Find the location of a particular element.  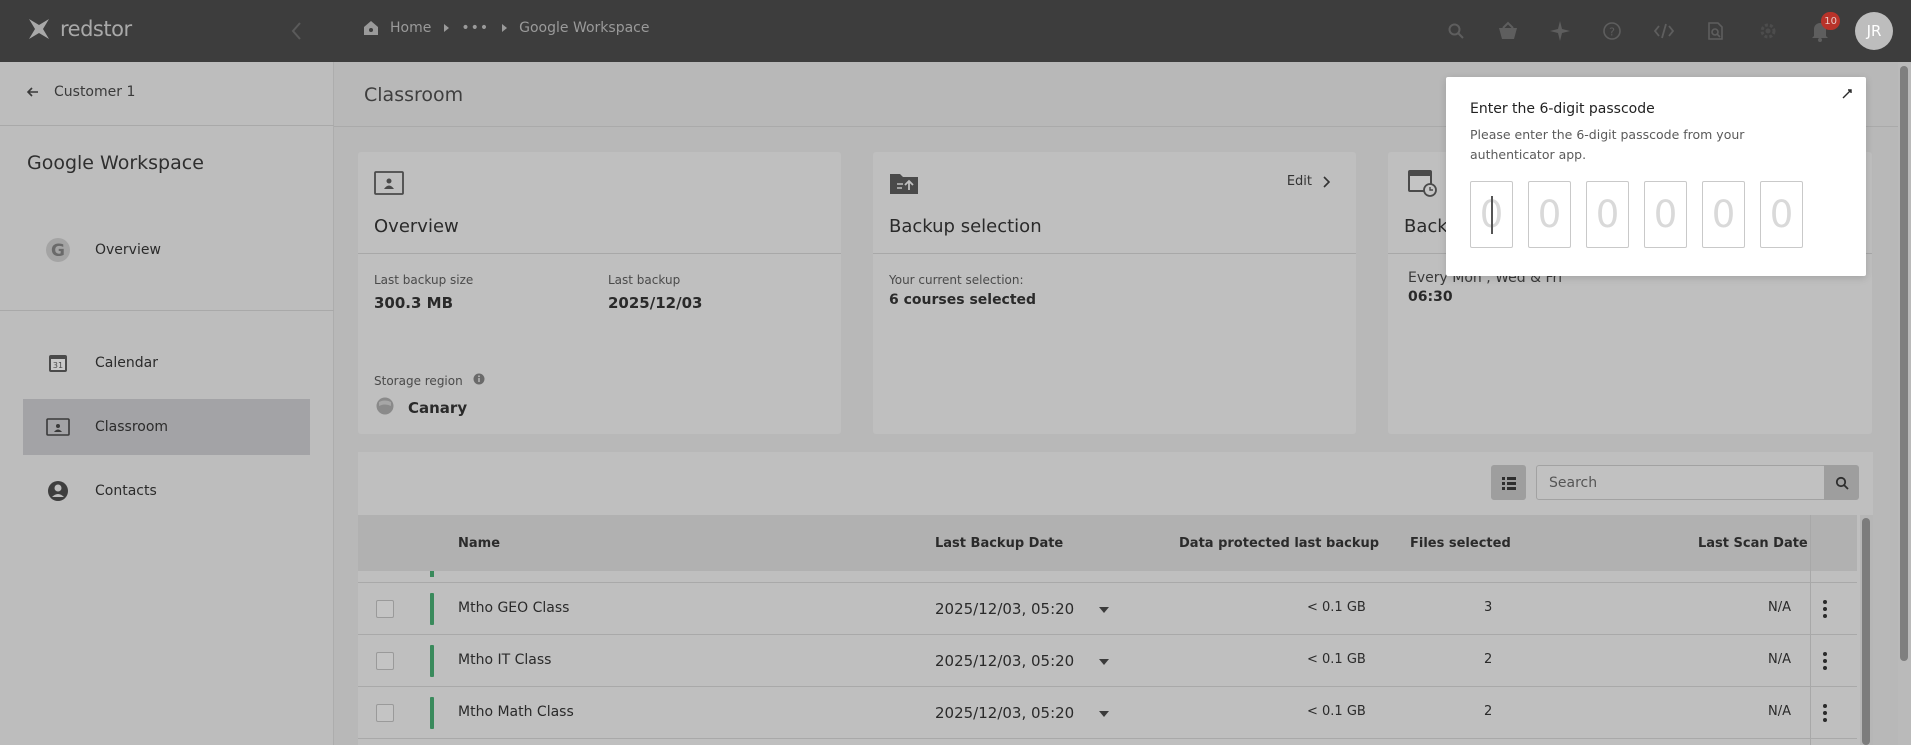

code-icon is located at coordinates (1664, 31).